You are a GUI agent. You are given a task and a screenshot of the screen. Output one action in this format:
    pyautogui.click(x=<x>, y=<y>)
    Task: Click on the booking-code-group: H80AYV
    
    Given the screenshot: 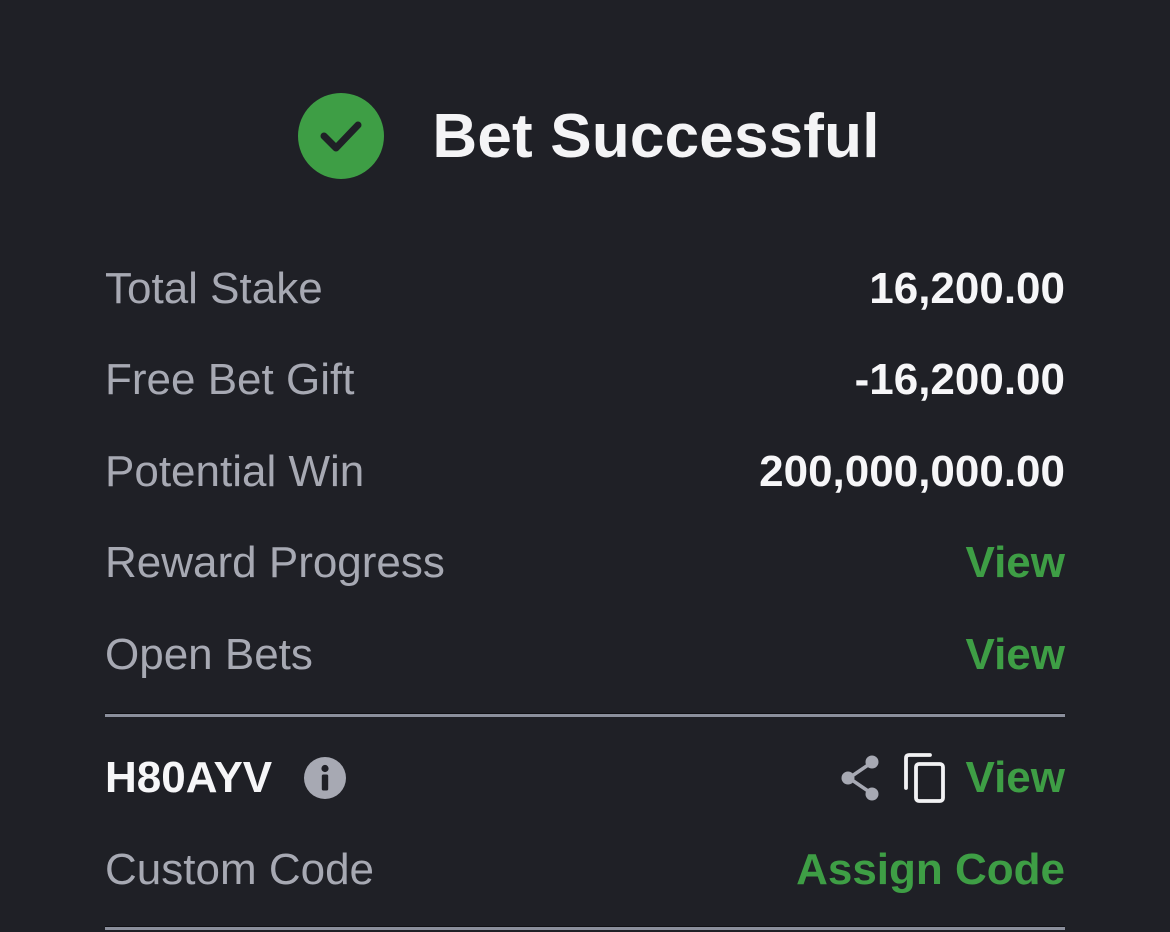 What is the action you would take?
    pyautogui.click(x=226, y=778)
    